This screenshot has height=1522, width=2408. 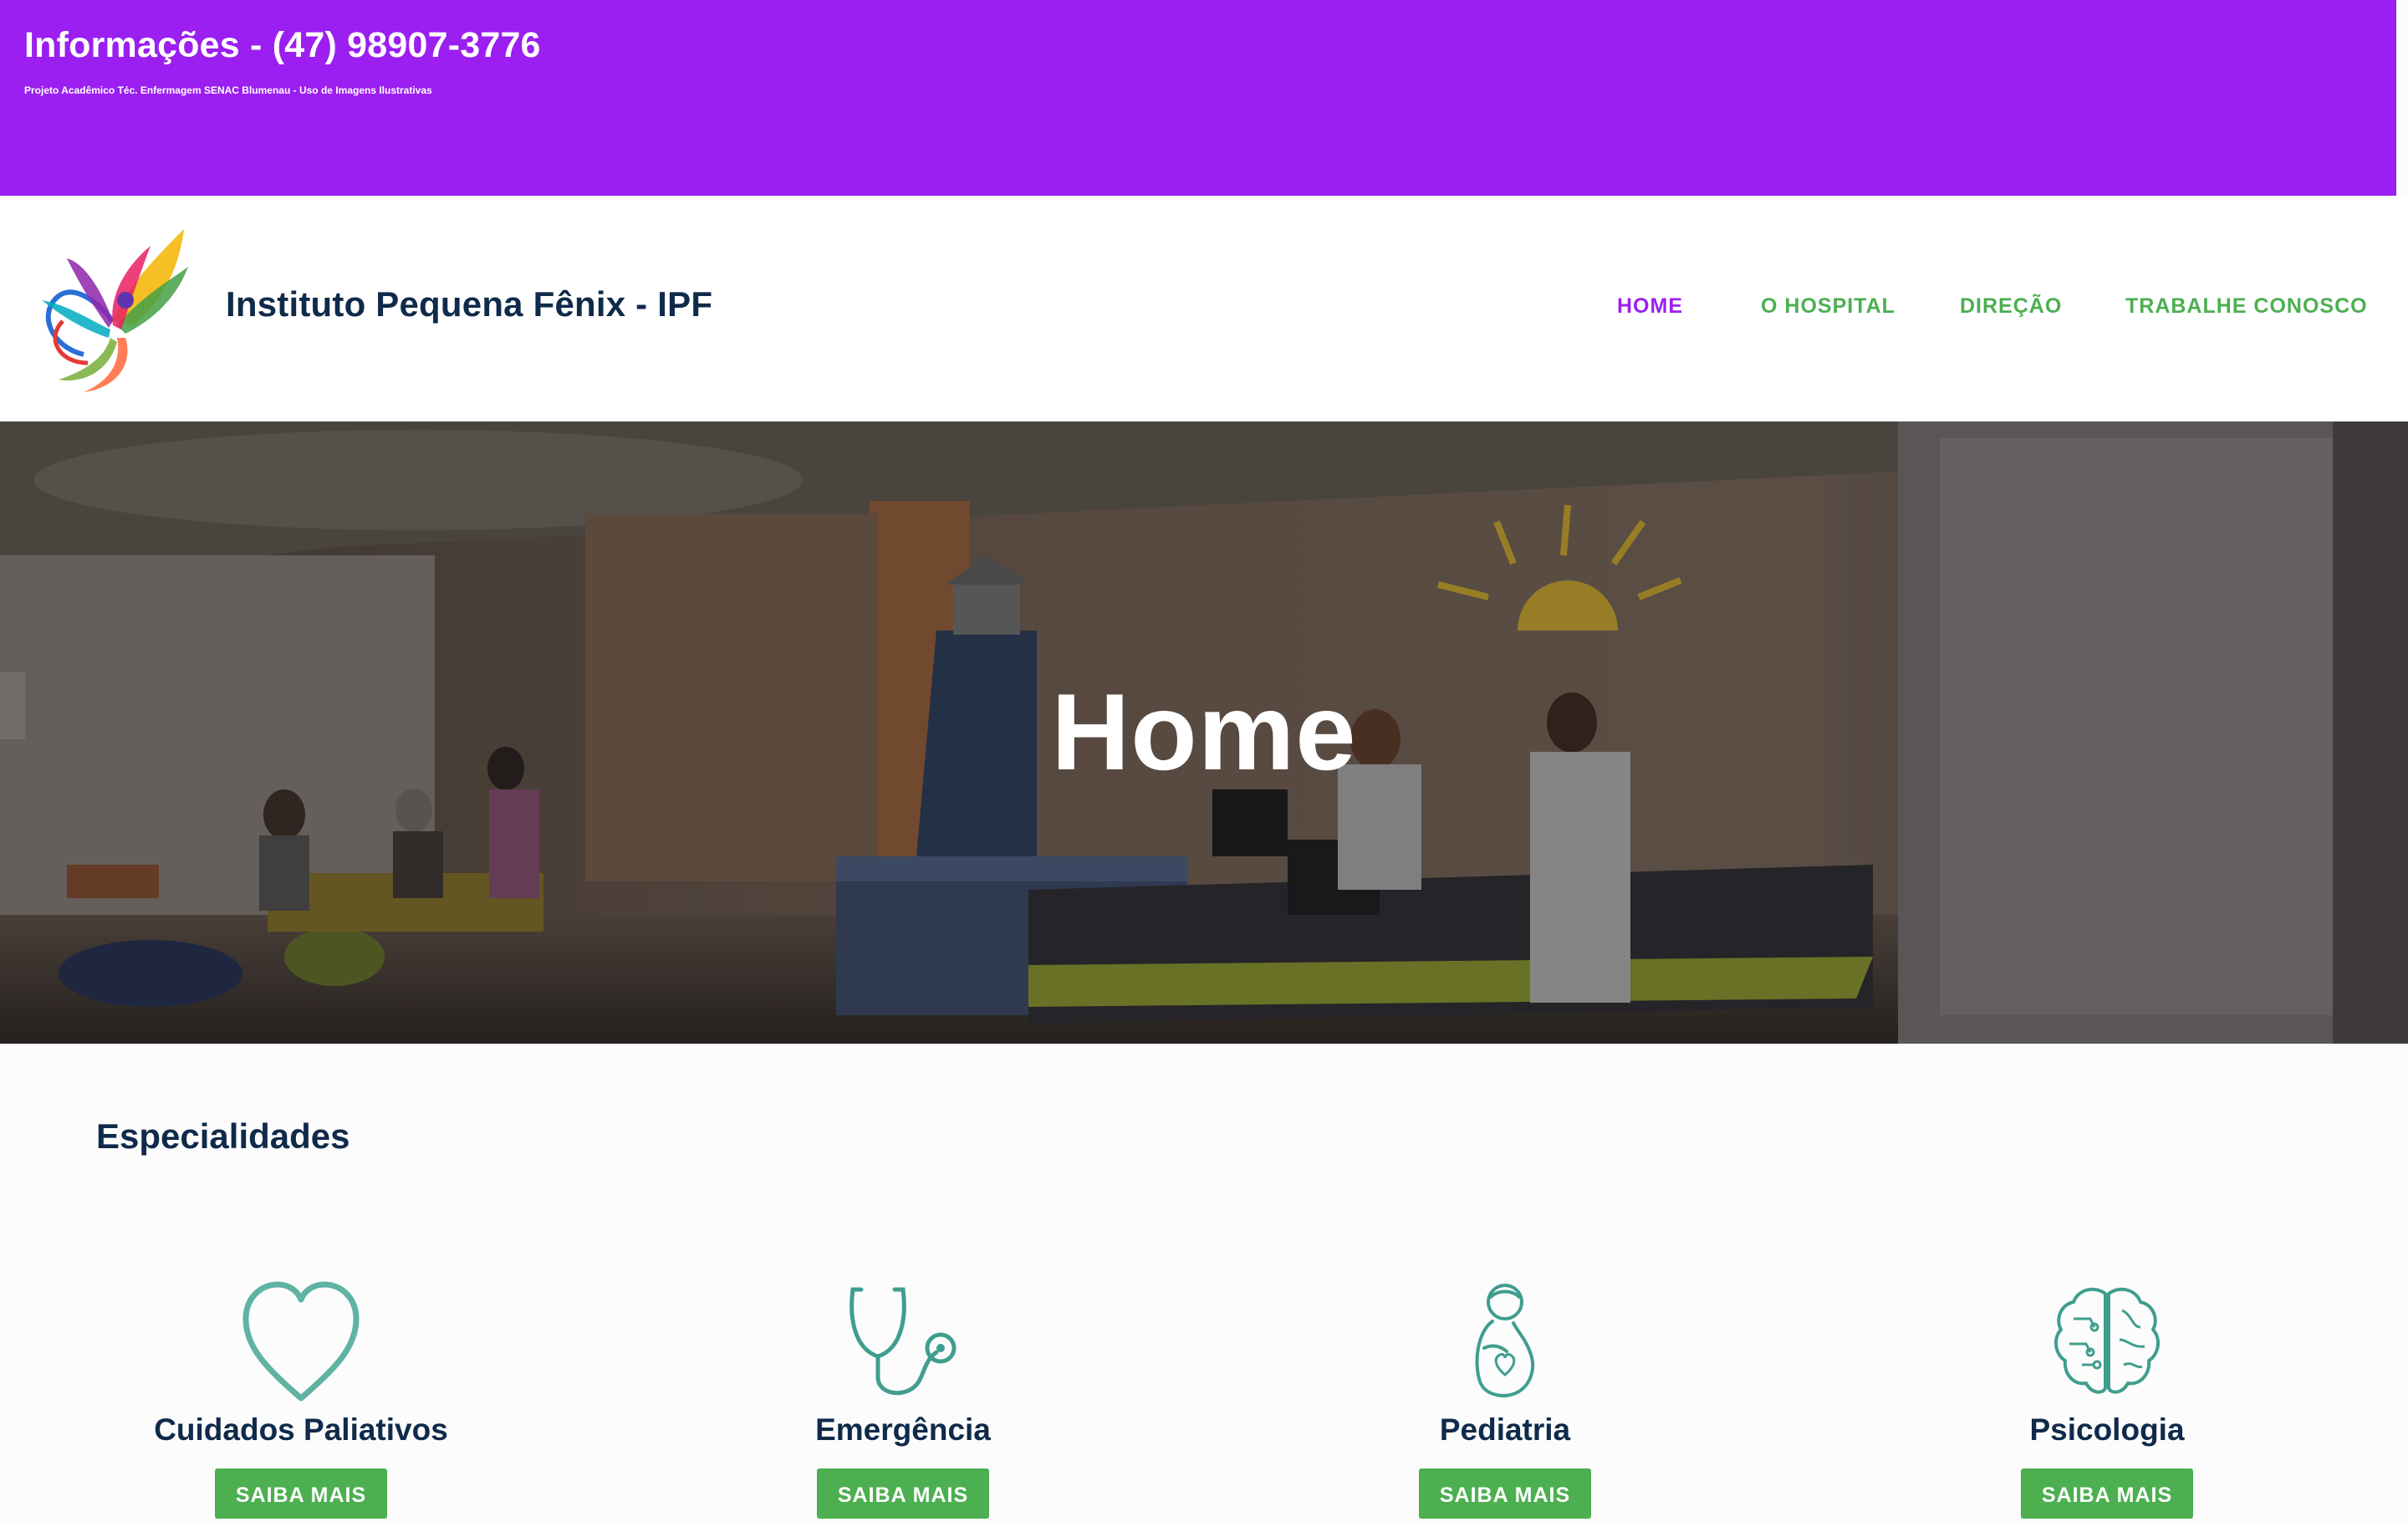 I want to click on hero-title: Home, so click(x=1204, y=732).